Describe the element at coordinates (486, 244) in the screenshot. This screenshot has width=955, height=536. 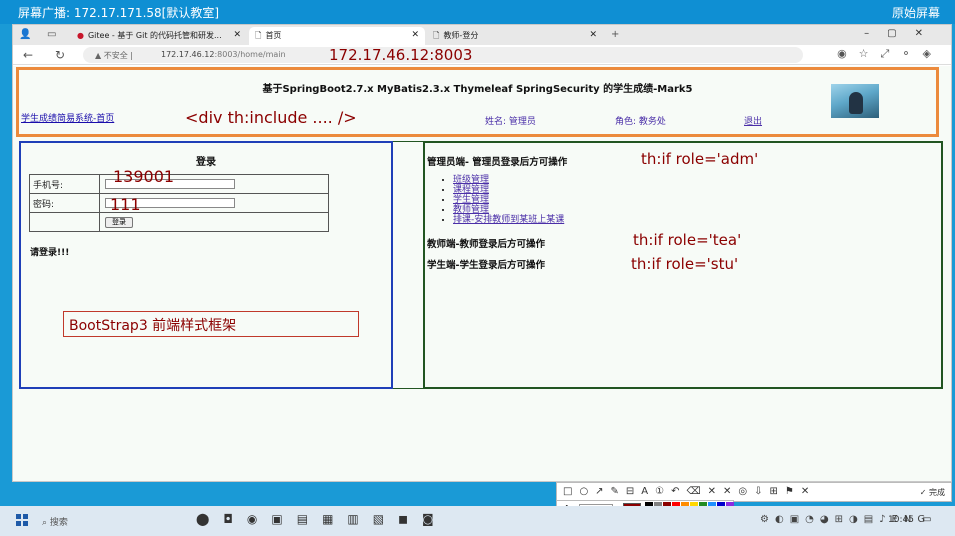
I see `teacher-section-title: 教师端-教师登录后方可操作` at that location.